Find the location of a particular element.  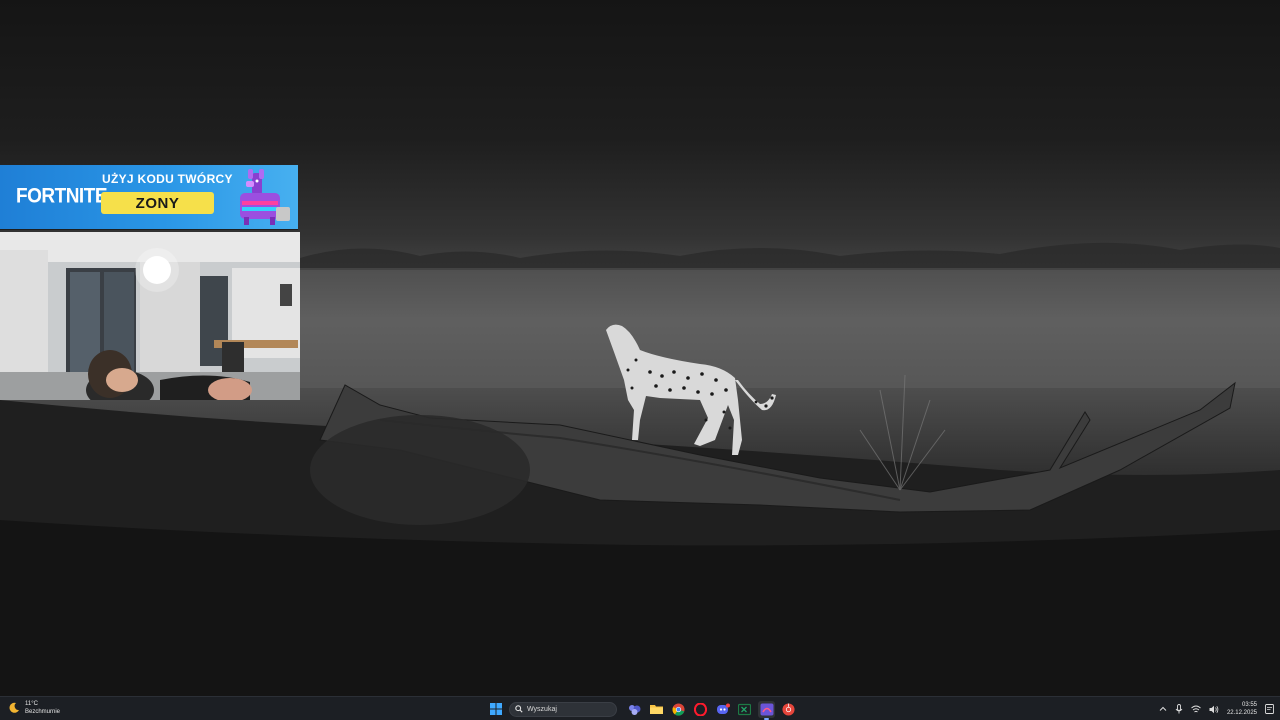

notification-icon is located at coordinates (1269, 709).